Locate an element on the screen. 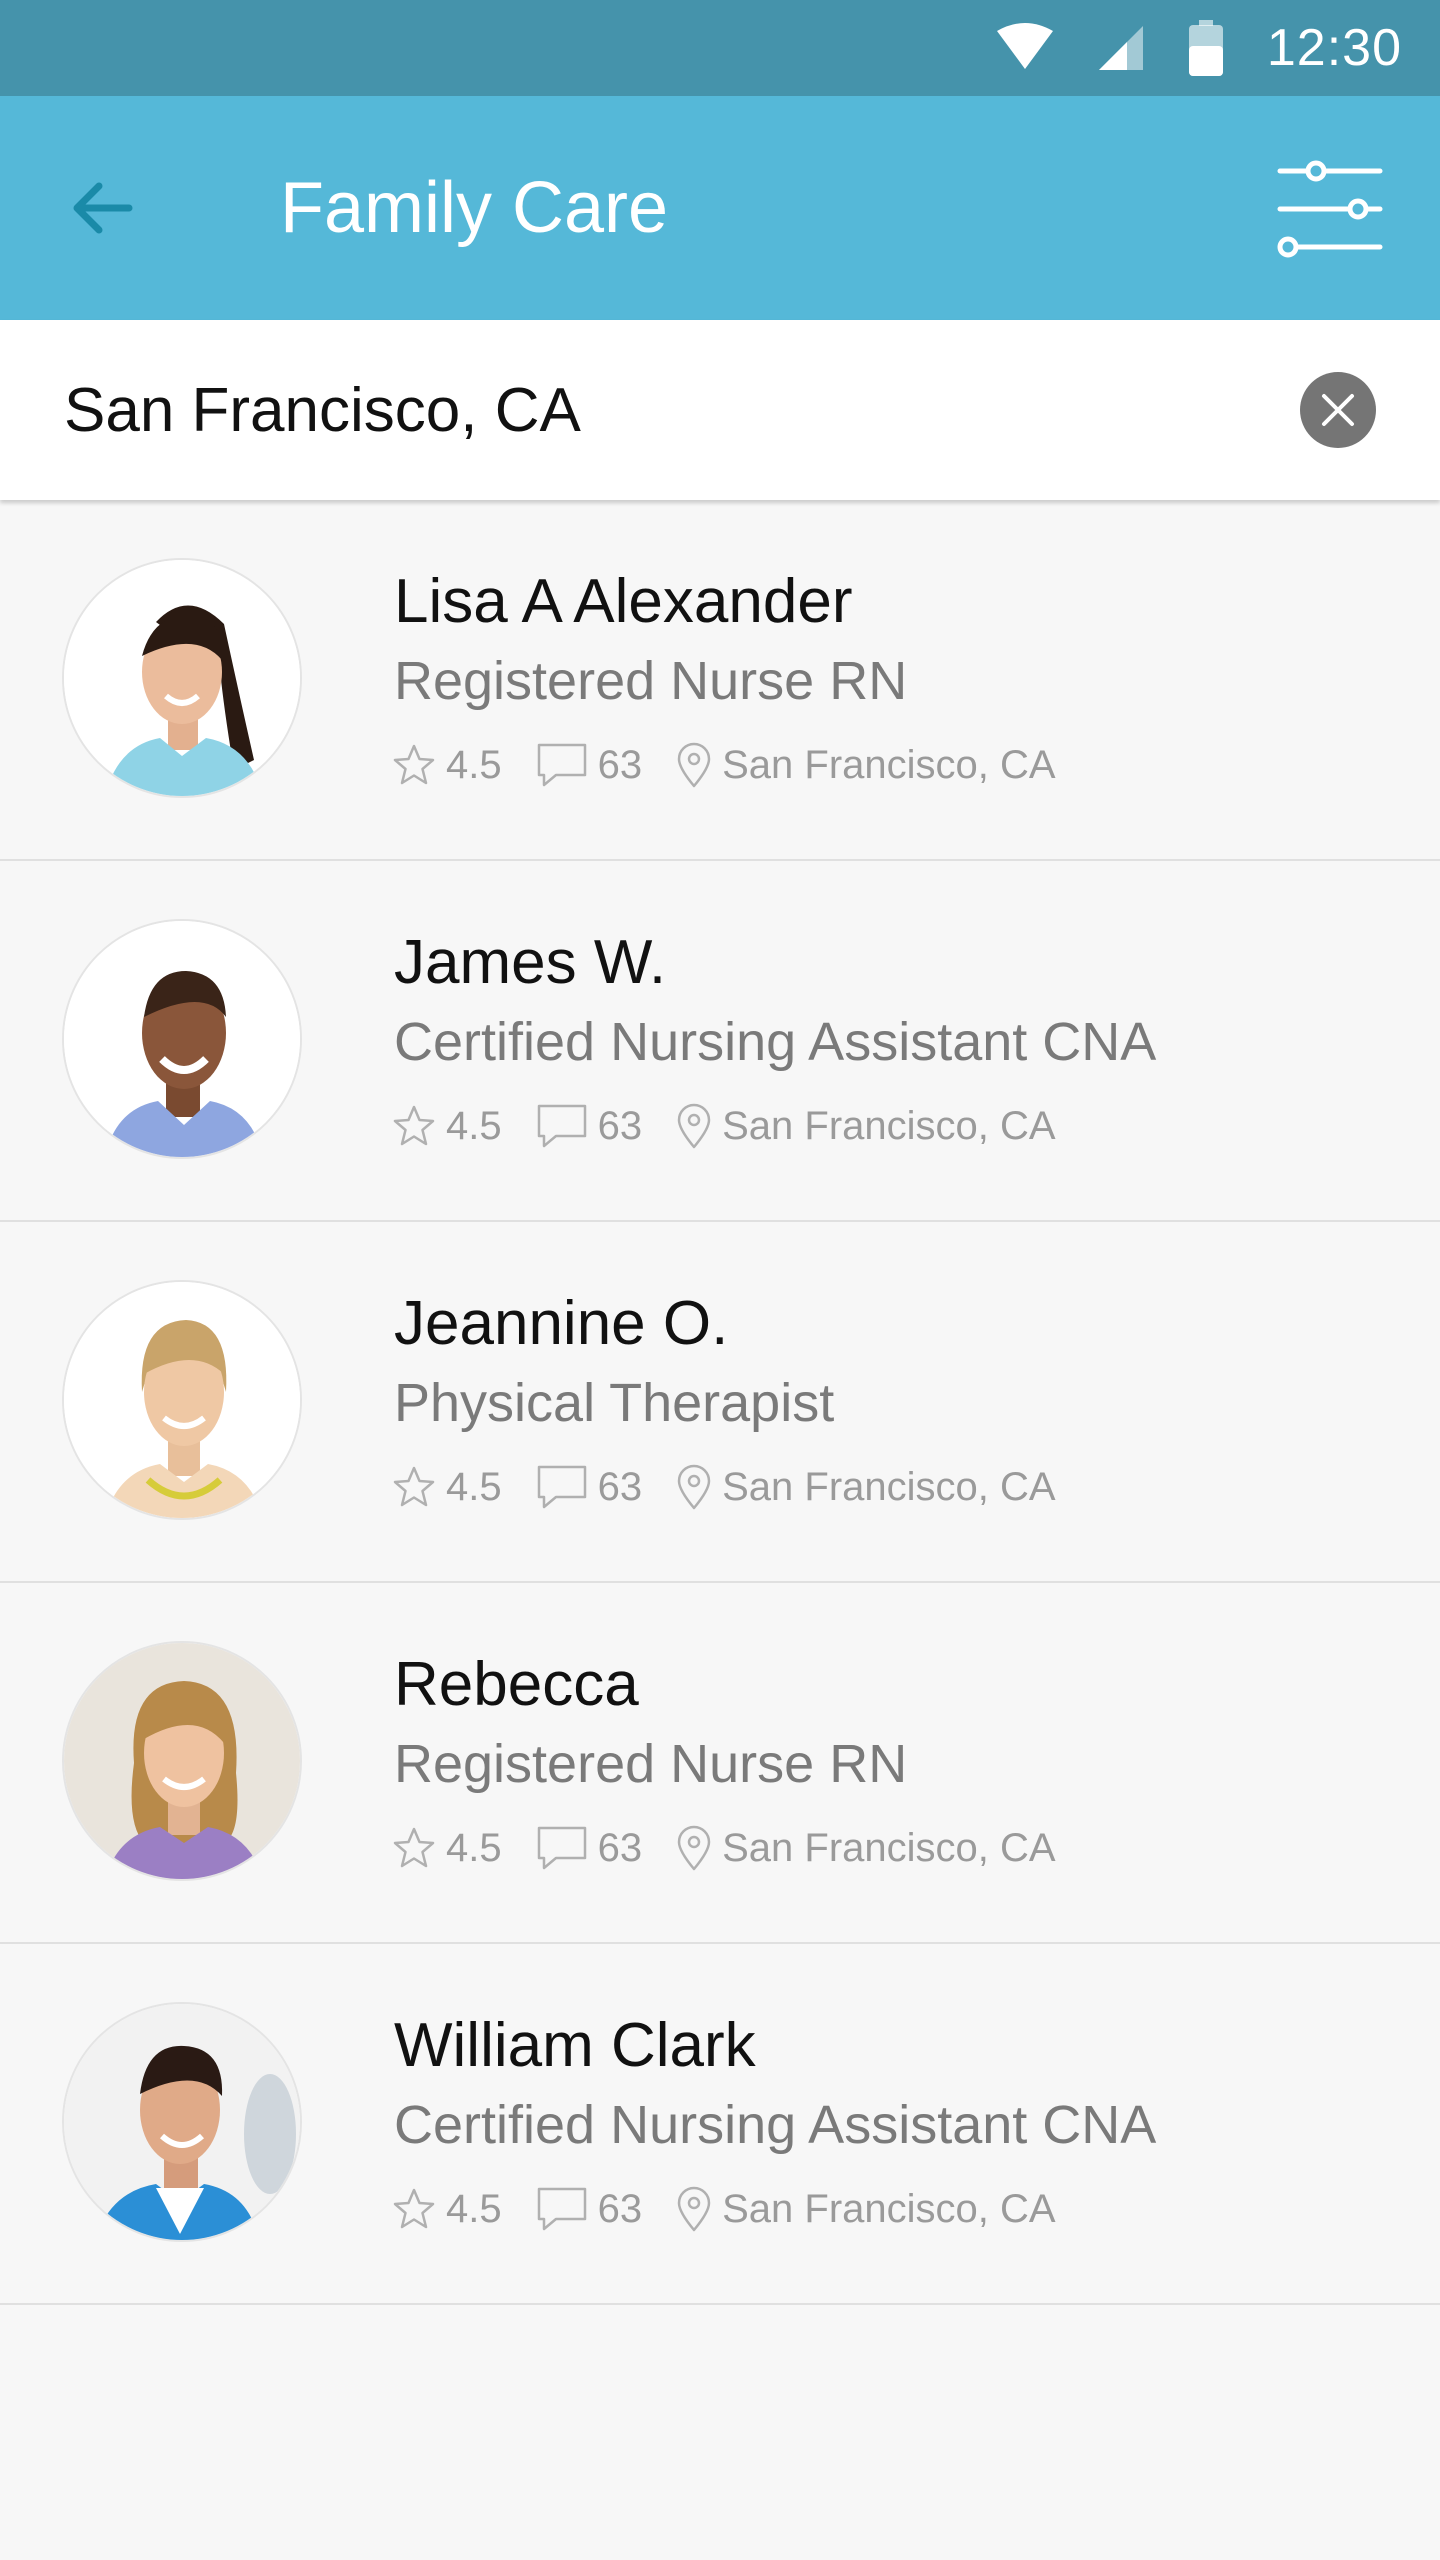 This screenshot has width=1440, height=2560. clear-search-button is located at coordinates (1338, 410).